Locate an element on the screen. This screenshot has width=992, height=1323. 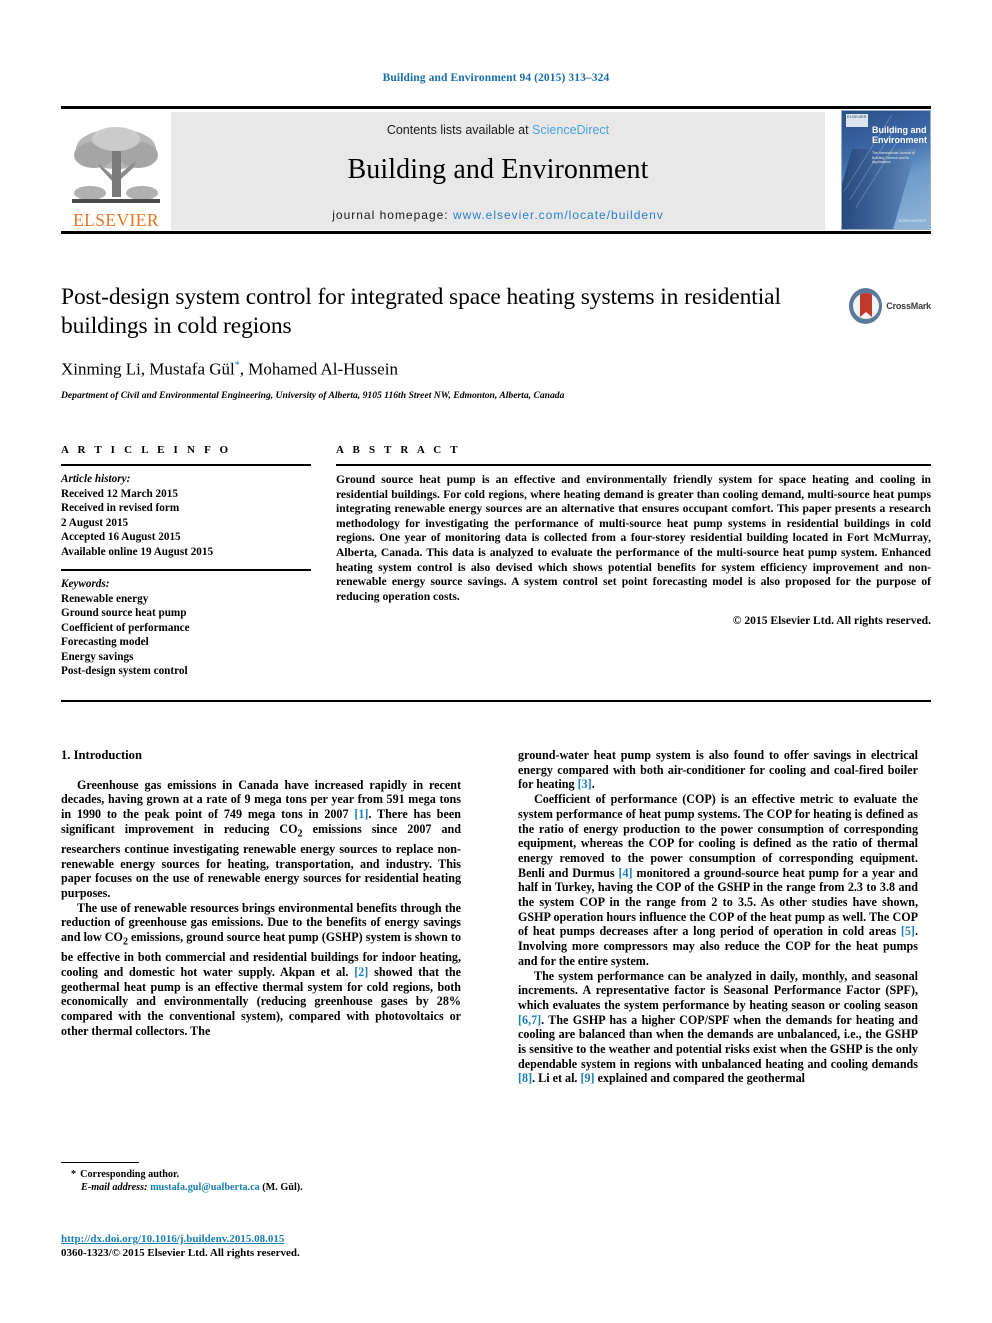
keyword-item: Ground source heat pump is located at coordinates (124, 613).